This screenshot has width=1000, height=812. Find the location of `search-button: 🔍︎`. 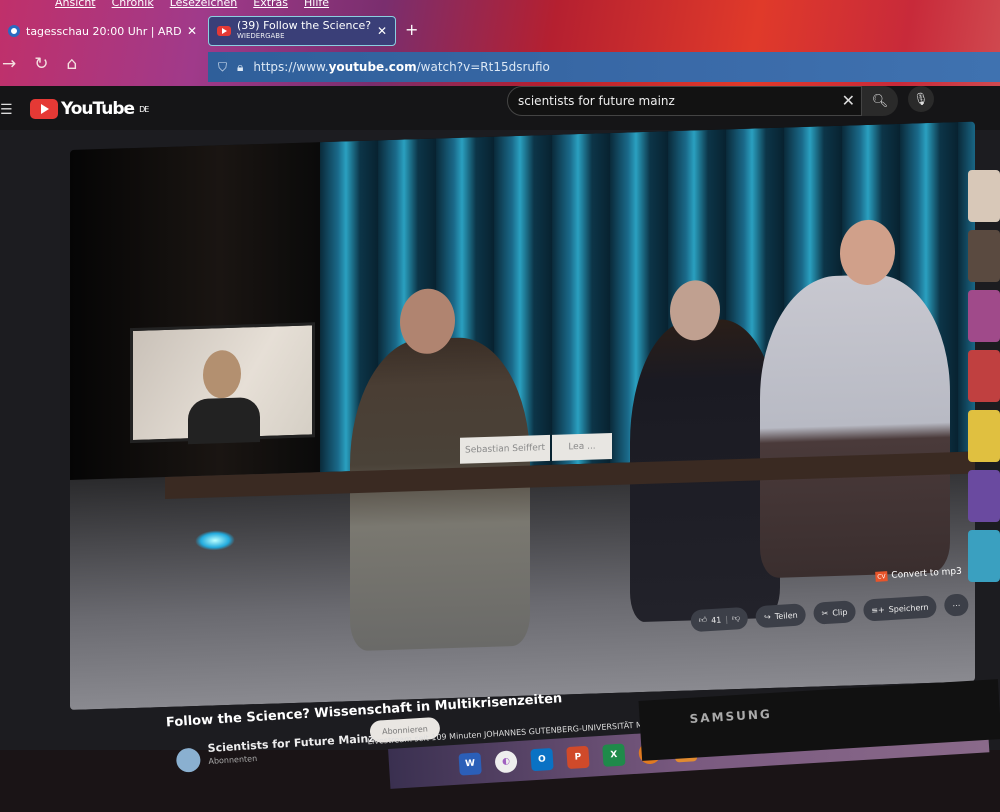

search-button: 🔍︎ is located at coordinates (880, 101).